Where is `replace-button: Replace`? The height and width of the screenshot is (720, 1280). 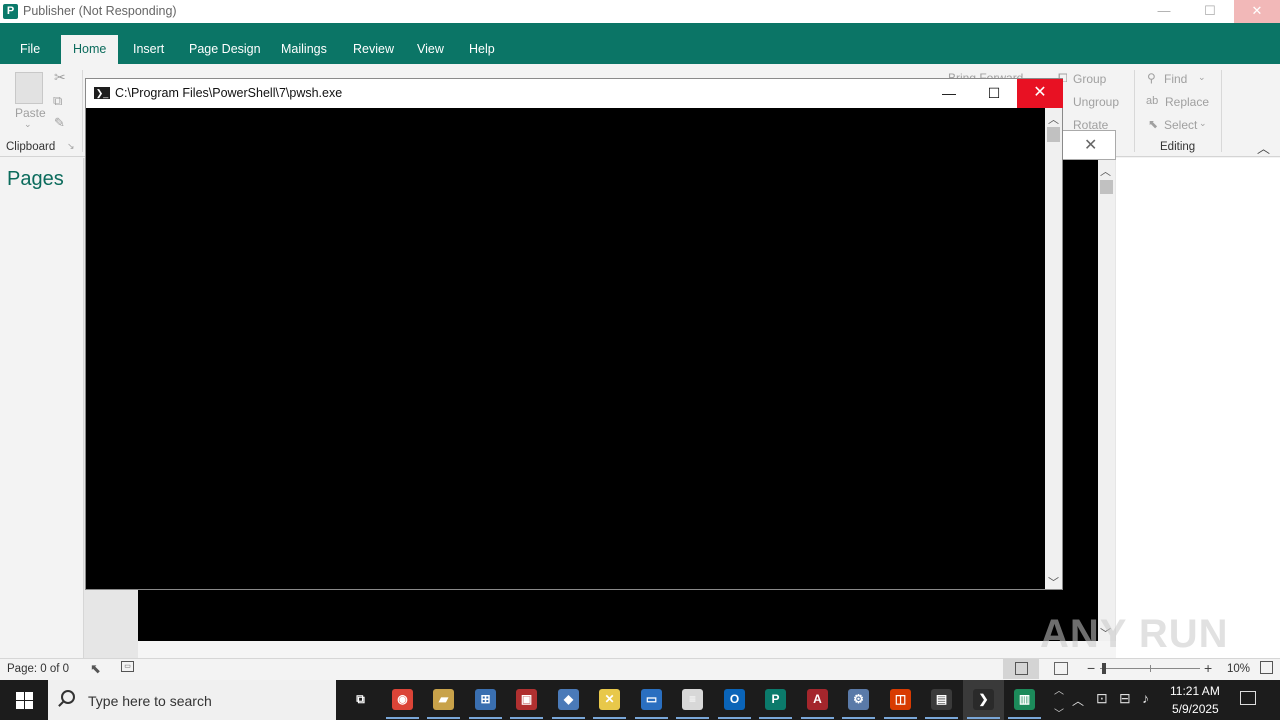
replace-button: Replace is located at coordinates (1187, 102).